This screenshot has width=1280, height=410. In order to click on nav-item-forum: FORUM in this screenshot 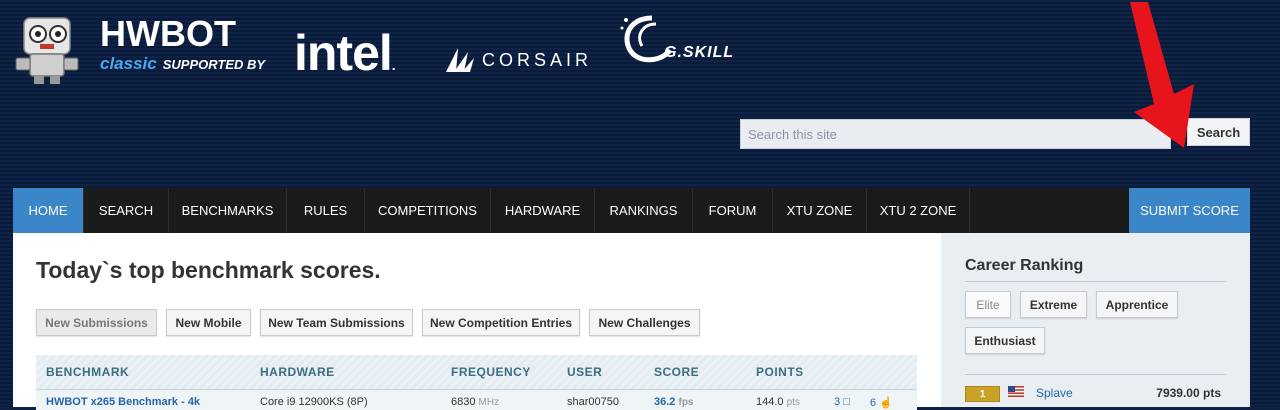, I will do `click(733, 210)`.